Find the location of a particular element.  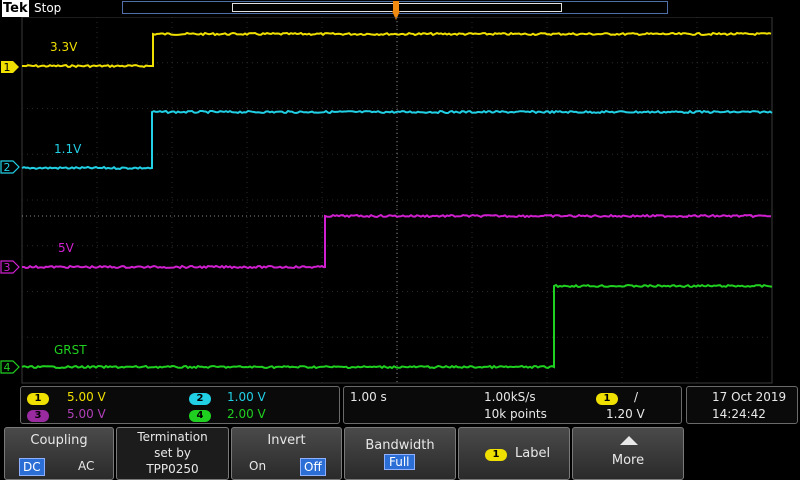

invert-button: Invert On Off is located at coordinates (286, 453).